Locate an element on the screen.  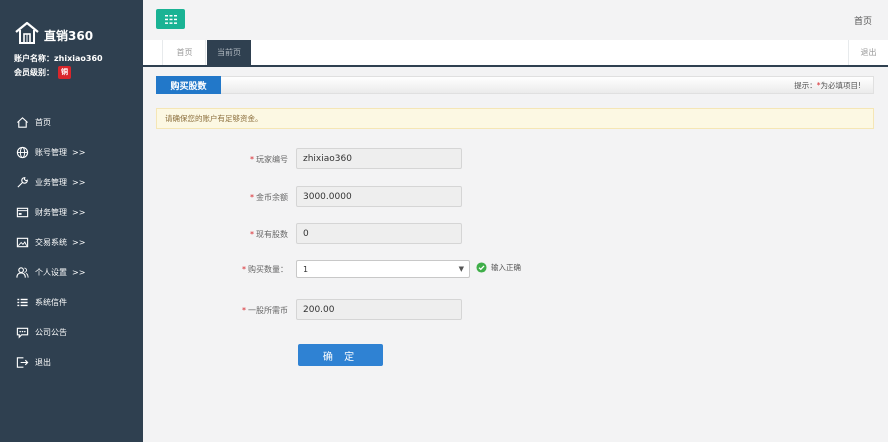
funds-warning: 请确保您的账户有足够资金。 is located at coordinates (515, 118).